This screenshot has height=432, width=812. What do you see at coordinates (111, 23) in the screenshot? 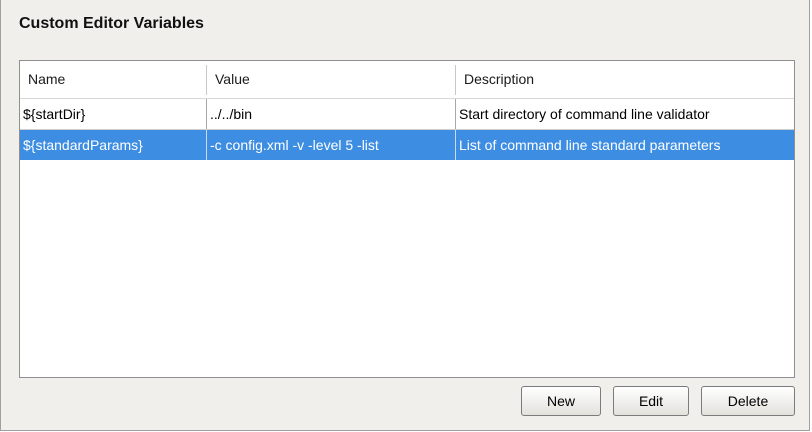
I see `panel-title: Custom Editor Variables` at bounding box center [111, 23].